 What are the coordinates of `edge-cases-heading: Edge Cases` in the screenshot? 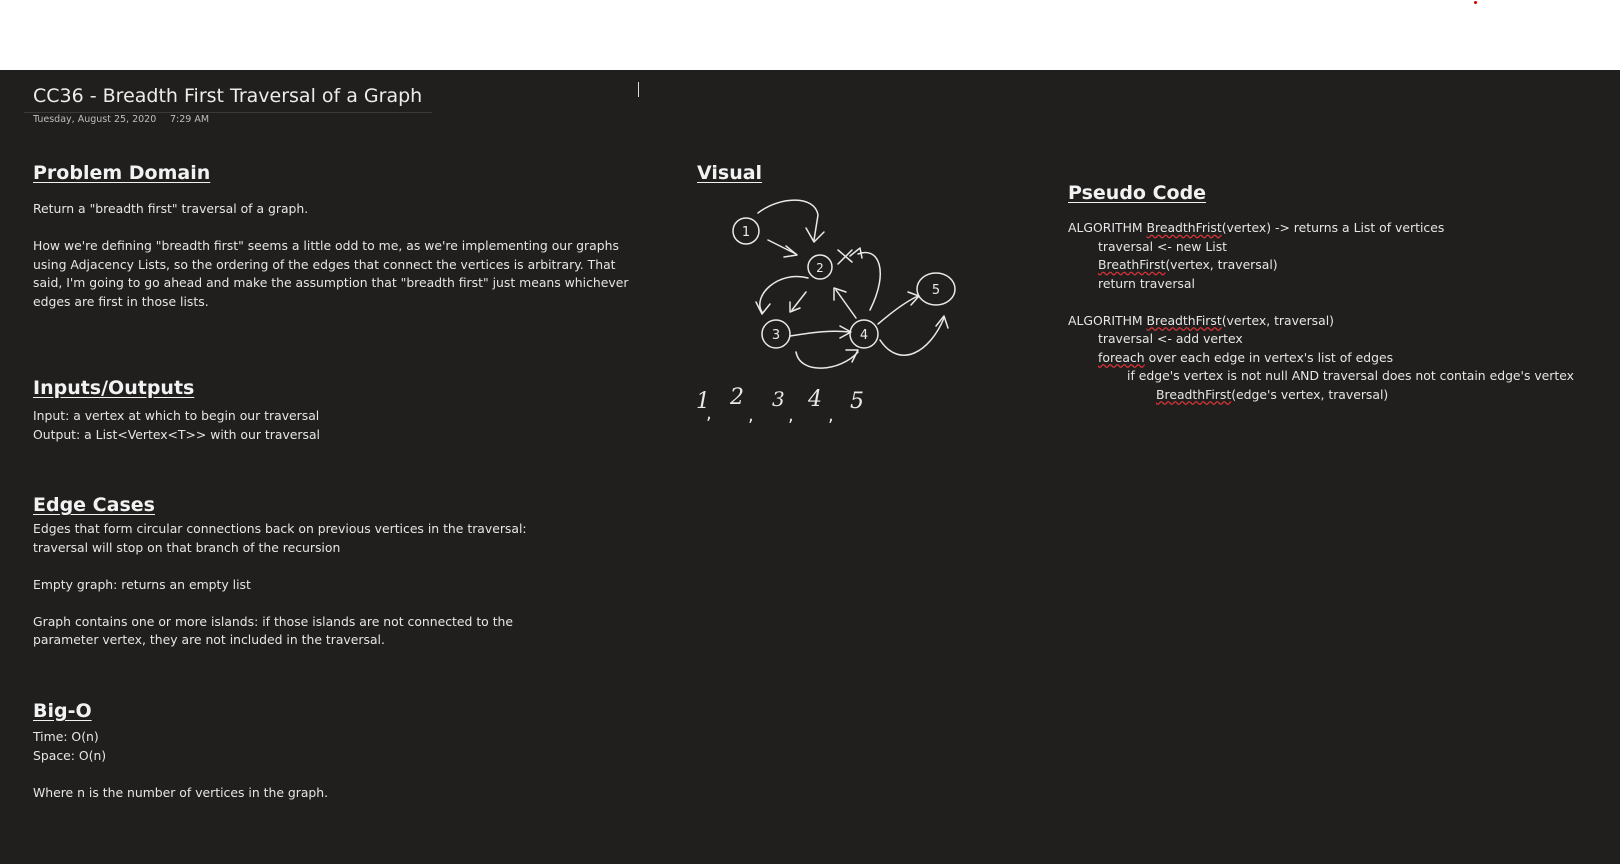 It's located at (94, 505).